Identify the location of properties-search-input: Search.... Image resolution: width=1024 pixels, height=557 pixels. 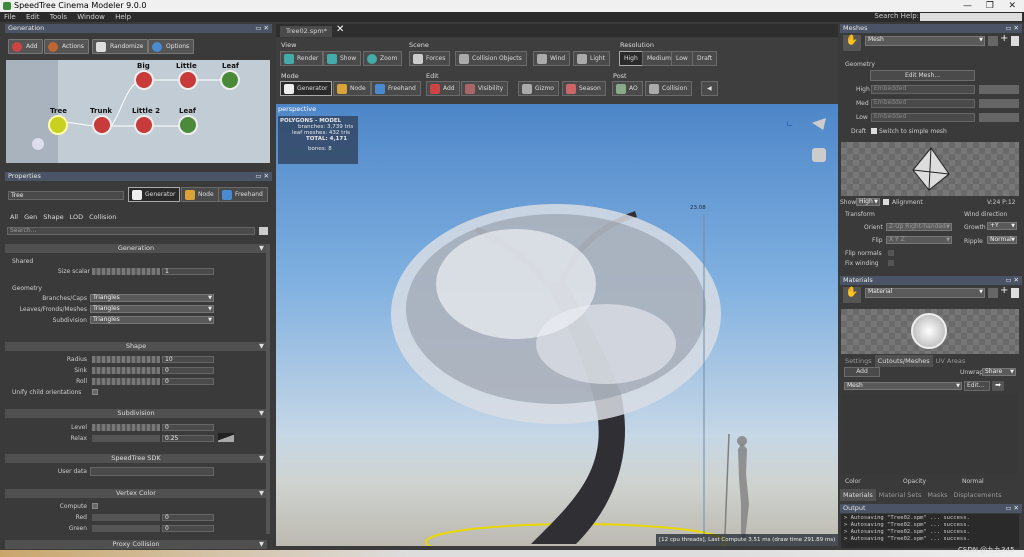
(131, 231).